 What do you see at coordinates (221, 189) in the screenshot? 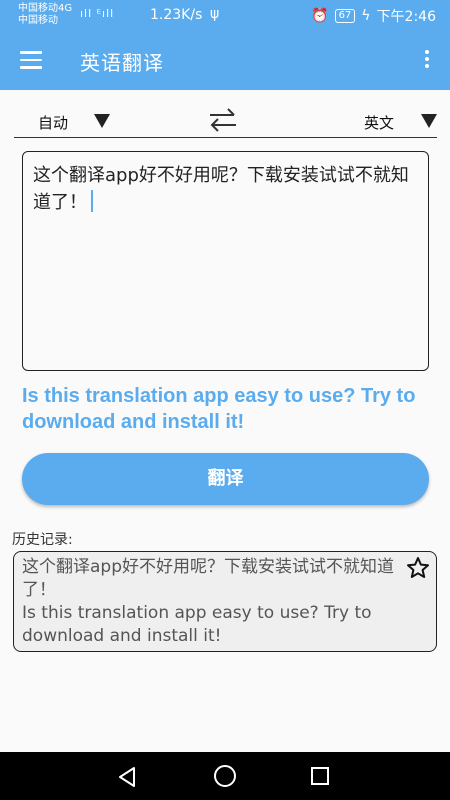
I see `source-text-value: 这个翻译app好不好用呢？下载安装试试不就知道了！` at bounding box center [221, 189].